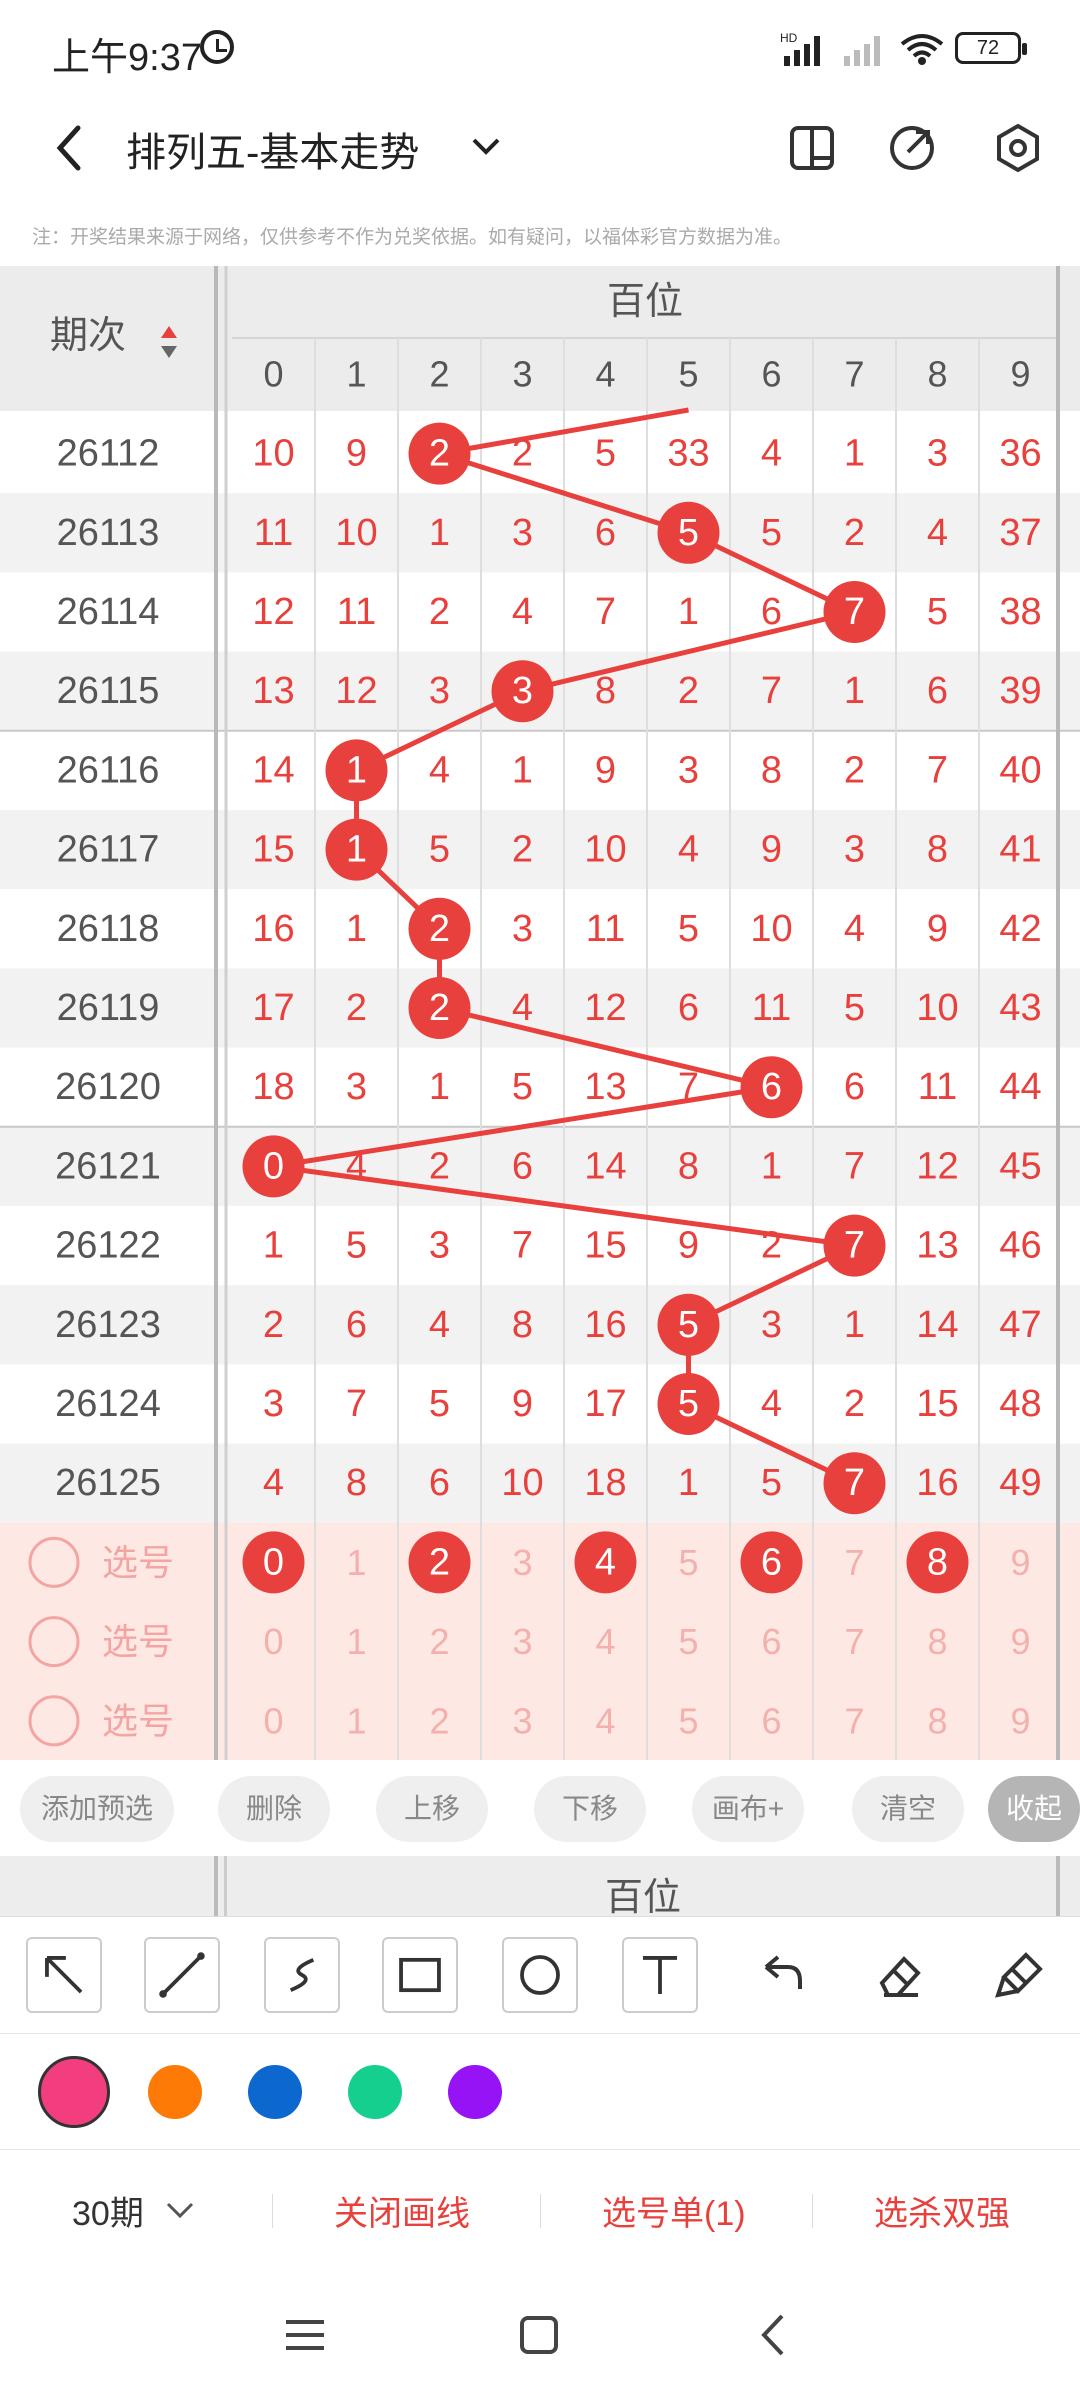 The height and width of the screenshot is (2400, 1080). What do you see at coordinates (605, 929) in the screenshot?
I see `miss-count: 11` at bounding box center [605, 929].